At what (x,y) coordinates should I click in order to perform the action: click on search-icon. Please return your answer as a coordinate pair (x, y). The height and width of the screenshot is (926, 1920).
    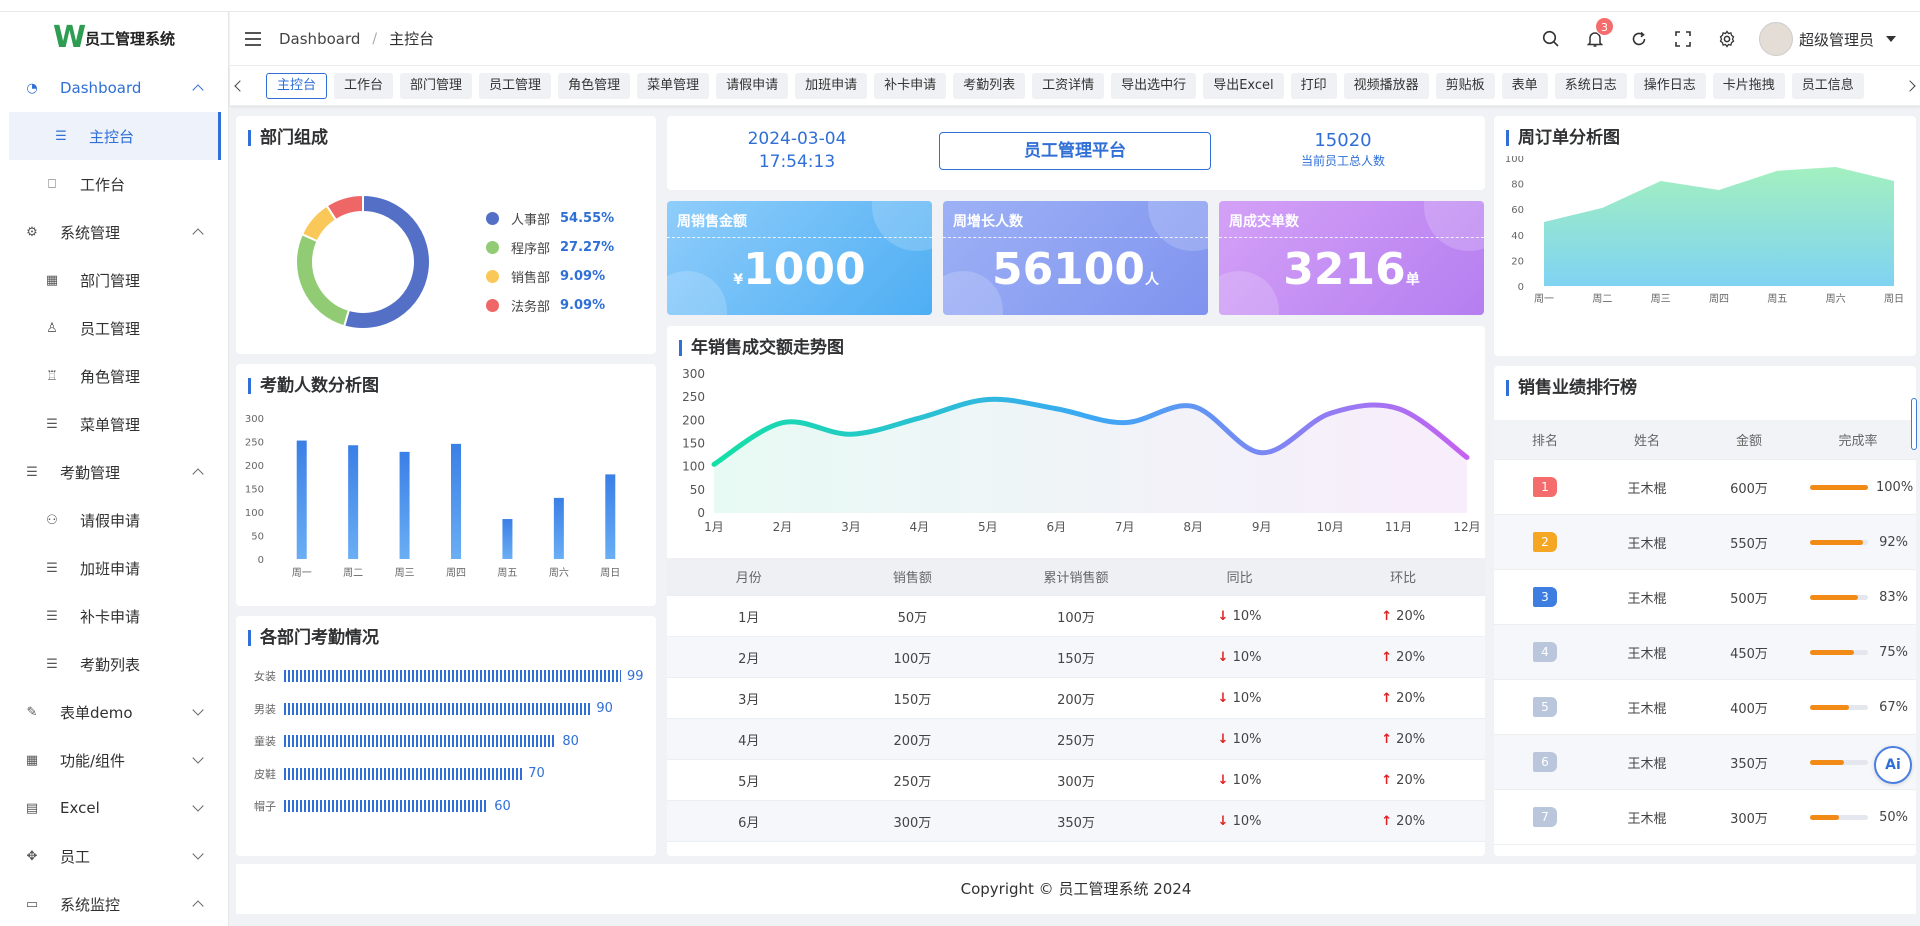
    Looking at the image, I should click on (1551, 39).